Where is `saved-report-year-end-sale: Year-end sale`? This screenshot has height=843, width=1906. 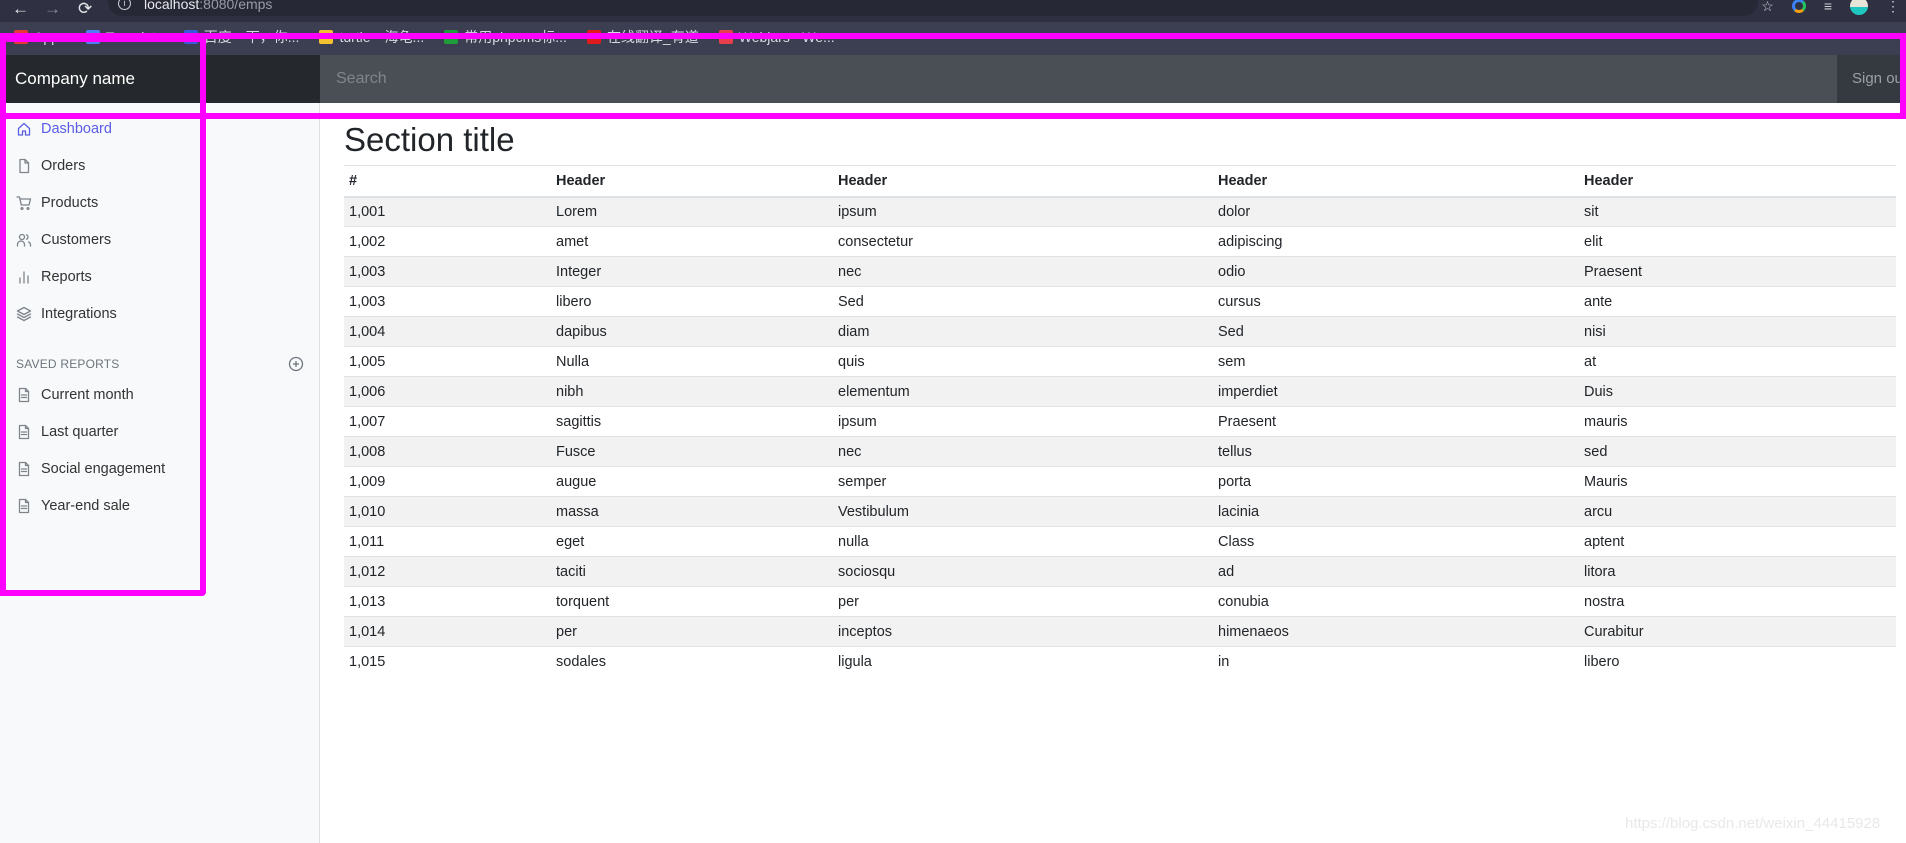 saved-report-year-end-sale: Year-end sale is located at coordinates (160, 505).